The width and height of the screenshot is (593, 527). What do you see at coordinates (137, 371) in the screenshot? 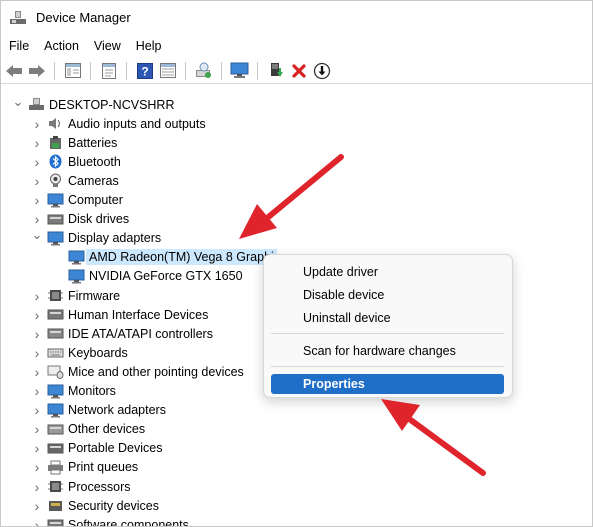
I see `tree-category-11: › Mice and other pointing devices` at bounding box center [137, 371].